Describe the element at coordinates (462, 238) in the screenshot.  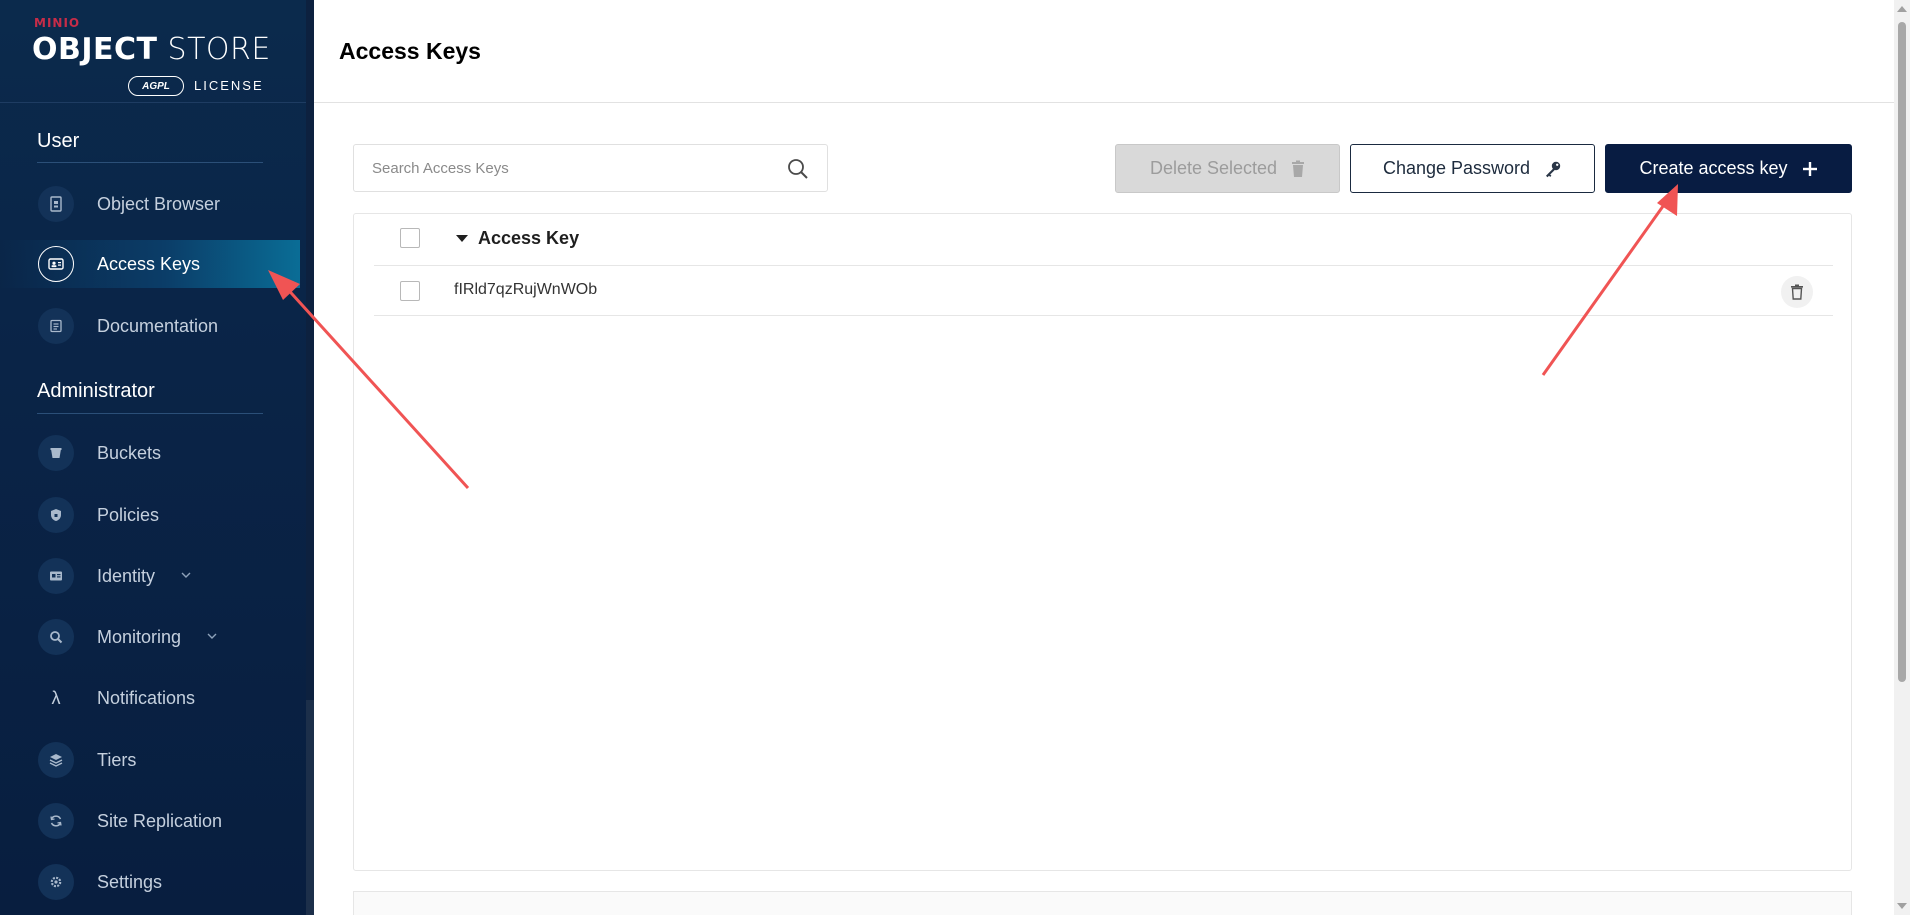
I see `sort-desc-icon` at that location.